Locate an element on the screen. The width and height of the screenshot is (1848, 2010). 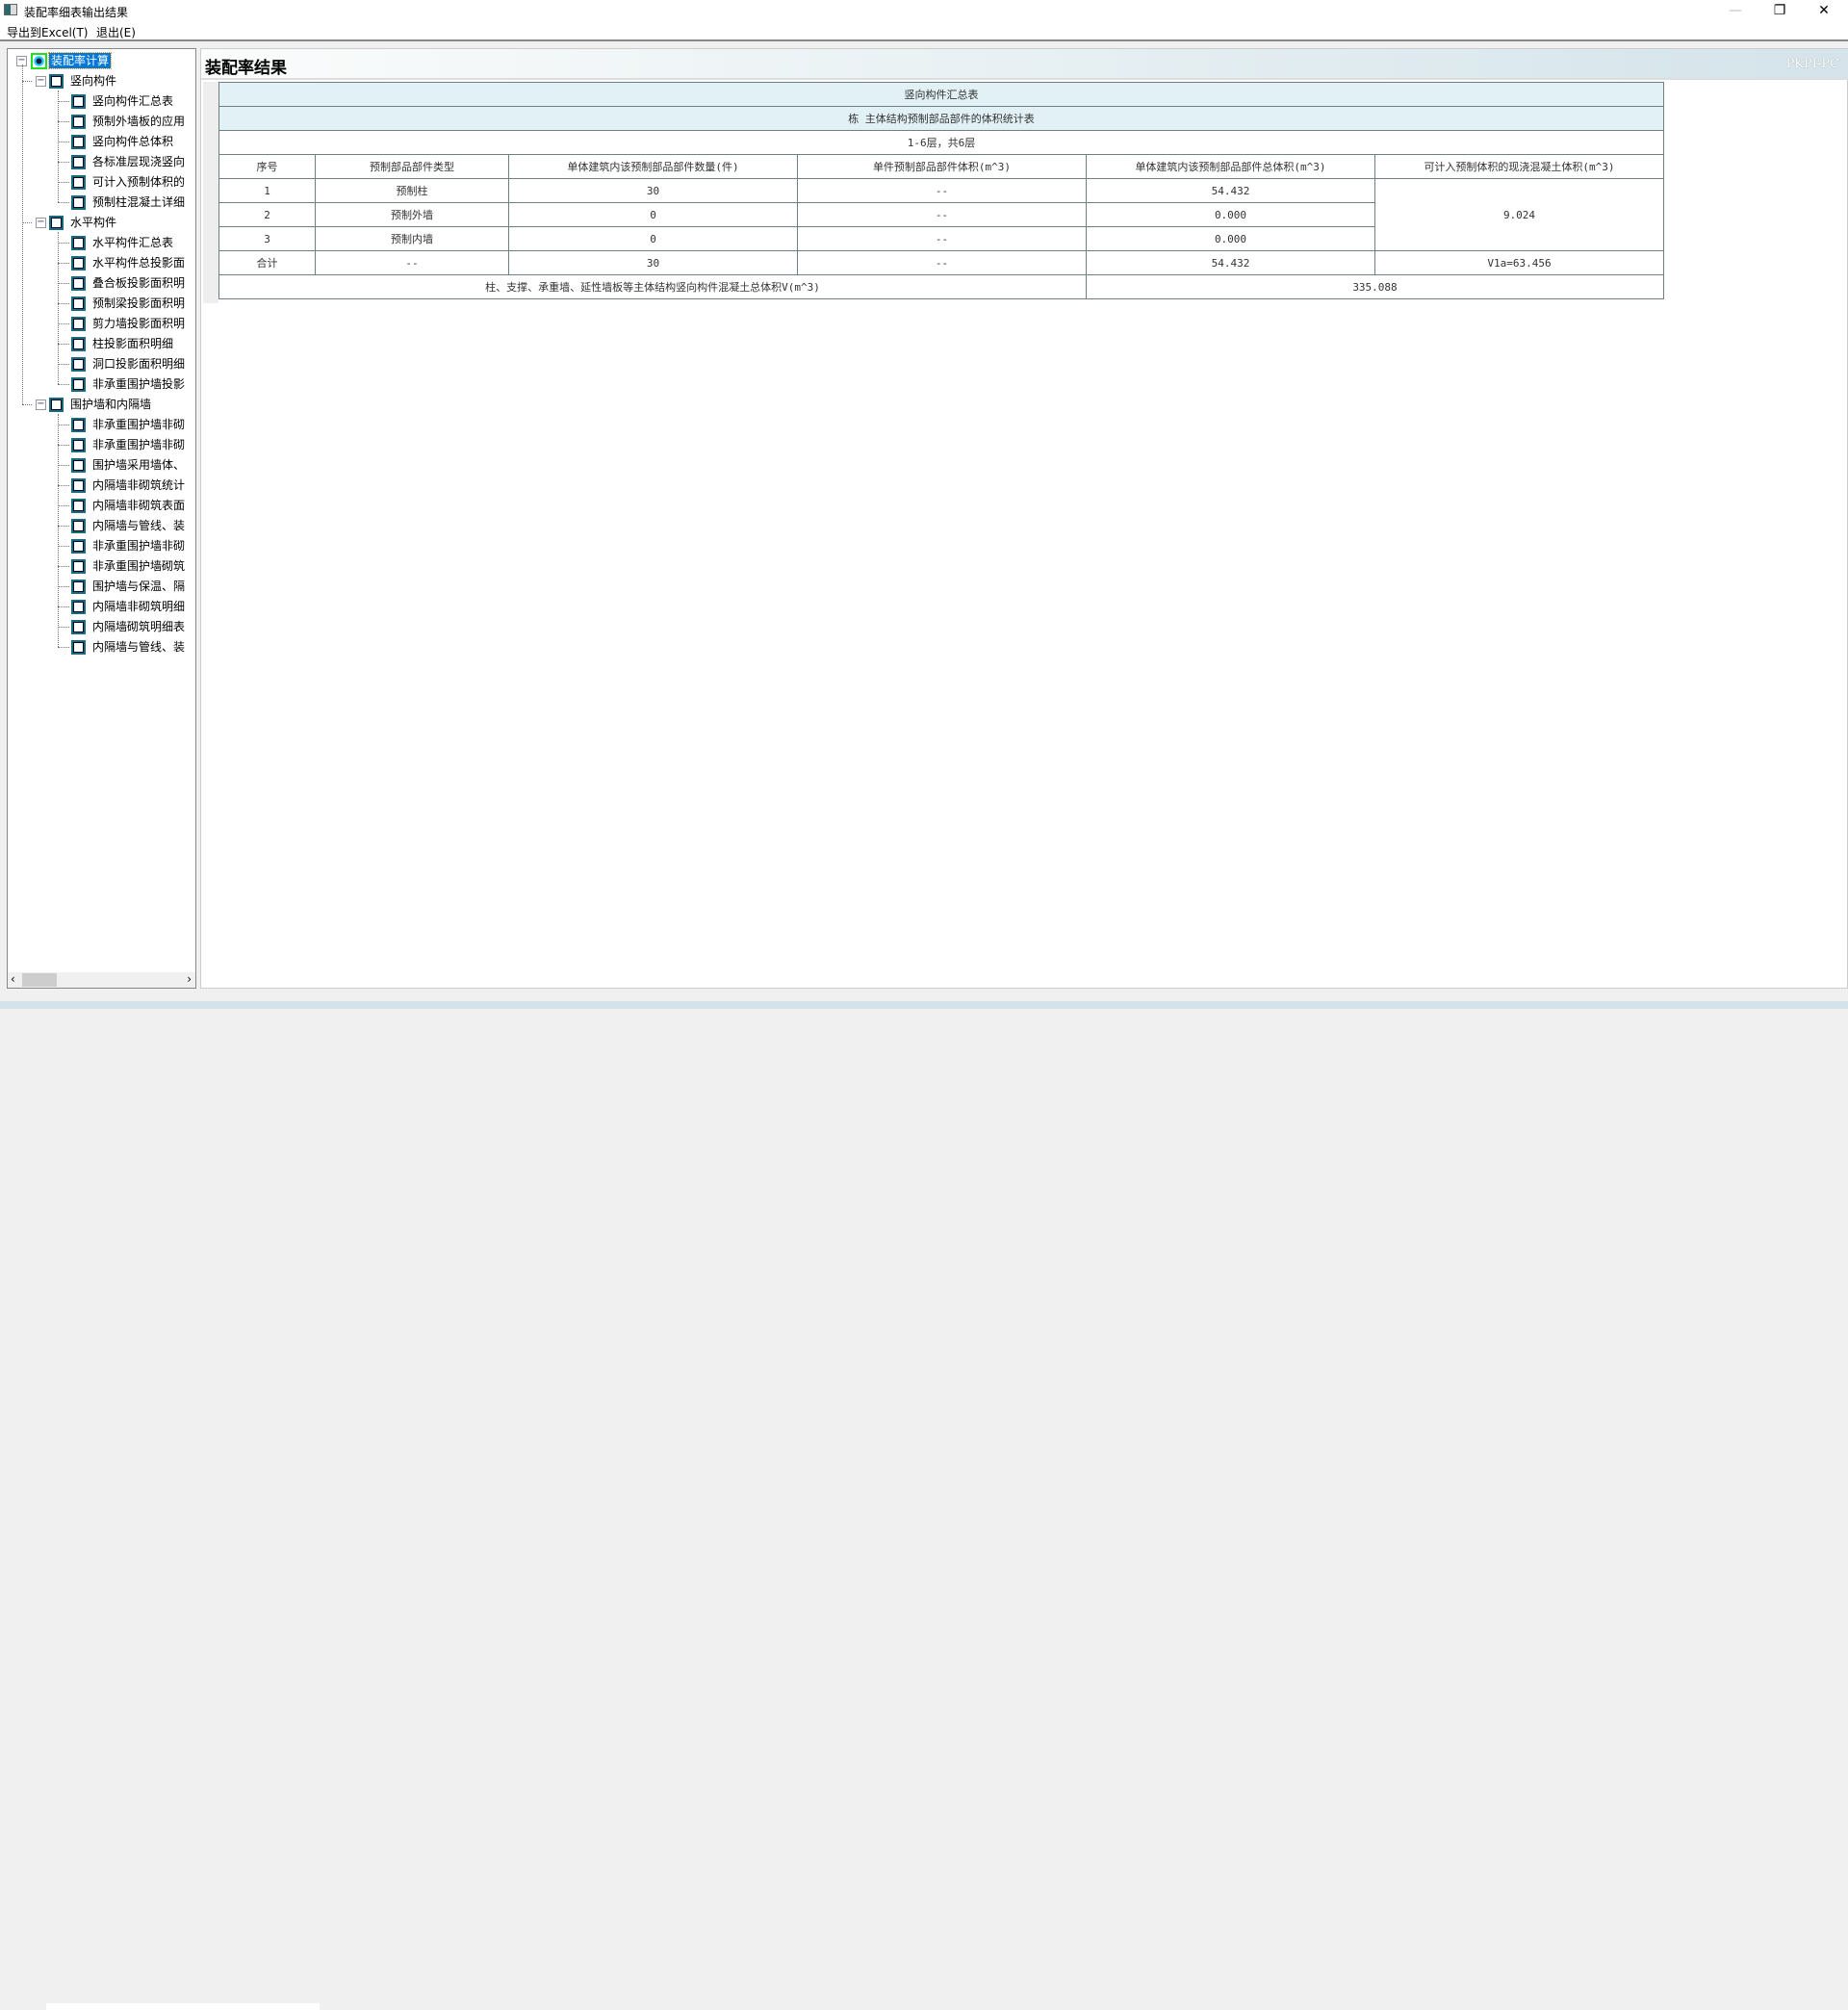
summary-value: 335.088 is located at coordinates (1375, 287).